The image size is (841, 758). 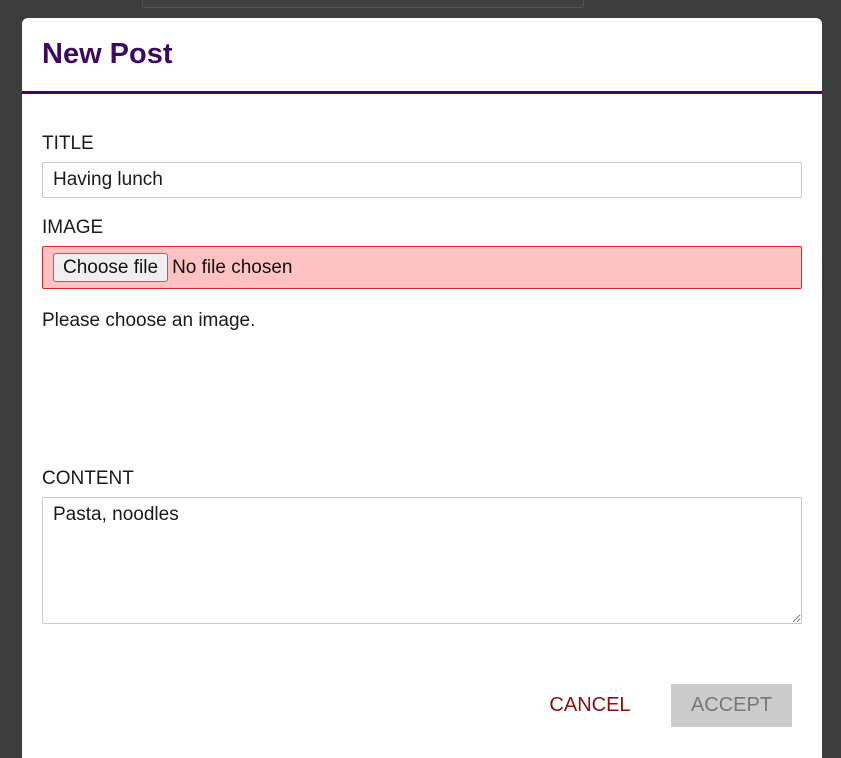 I want to click on image-file-input: Choose file No file chosen, so click(x=422, y=267).